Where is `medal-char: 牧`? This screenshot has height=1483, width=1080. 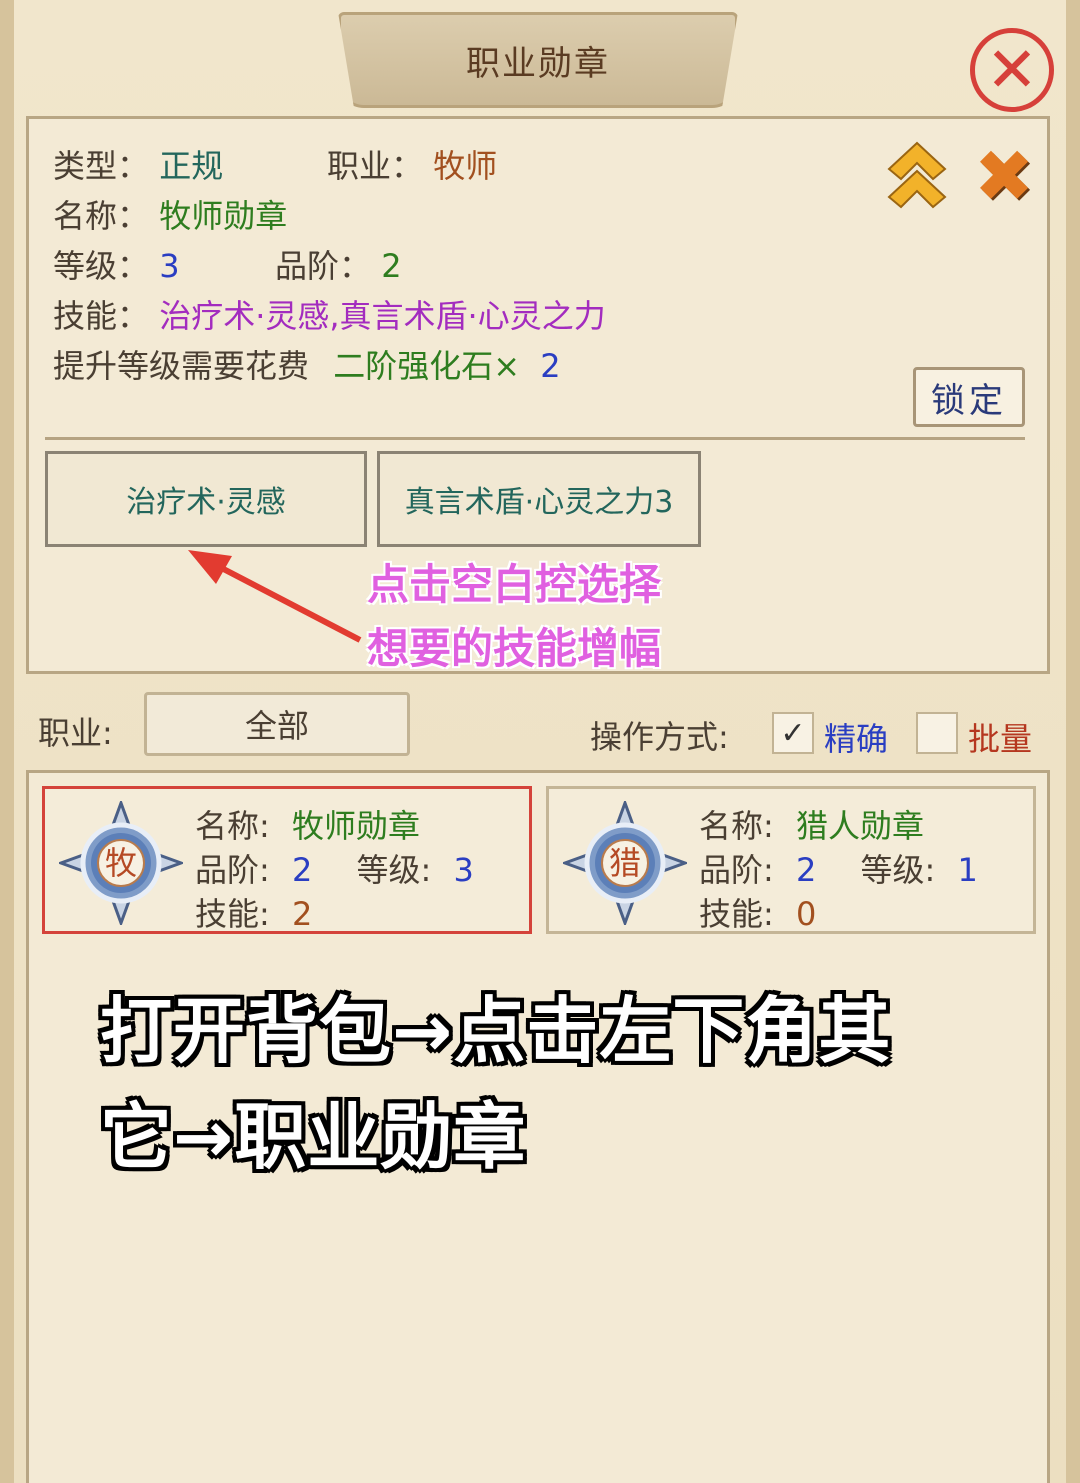 medal-char: 牧 is located at coordinates (121, 863).